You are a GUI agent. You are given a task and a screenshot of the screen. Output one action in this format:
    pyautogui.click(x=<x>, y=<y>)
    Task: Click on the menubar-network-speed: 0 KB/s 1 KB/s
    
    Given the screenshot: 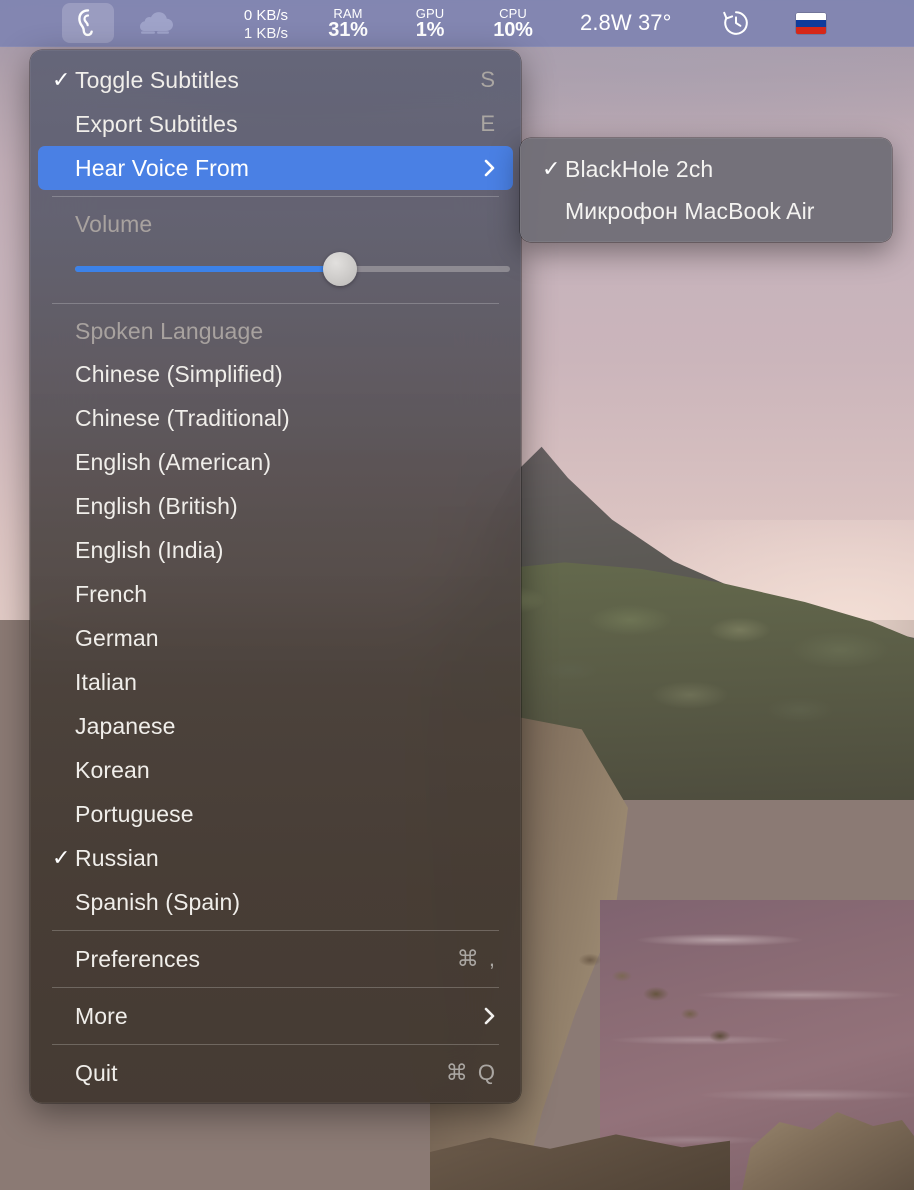 What is the action you would take?
    pyautogui.click(x=253, y=23)
    